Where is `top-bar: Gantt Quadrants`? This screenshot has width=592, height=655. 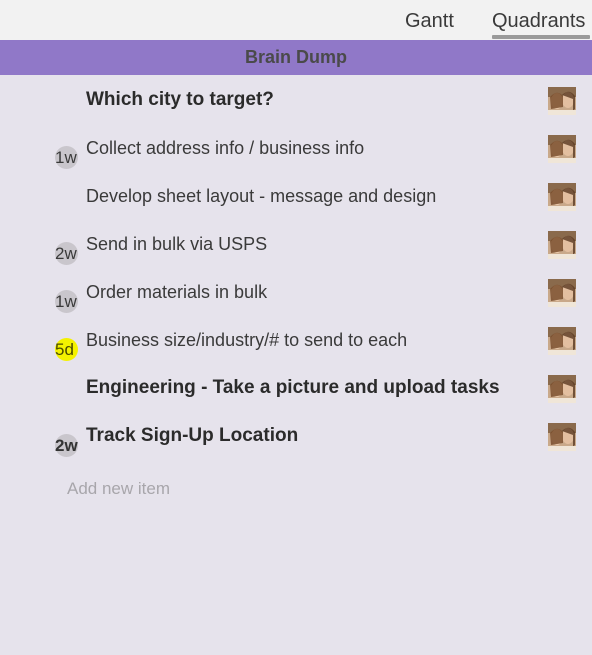
top-bar: Gantt Quadrants is located at coordinates (296, 20).